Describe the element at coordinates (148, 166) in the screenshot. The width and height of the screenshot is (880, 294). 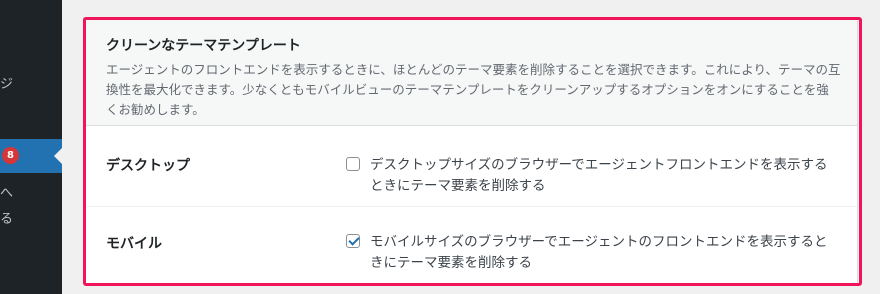
I see `row-label-desktop: デスクトップ` at that location.